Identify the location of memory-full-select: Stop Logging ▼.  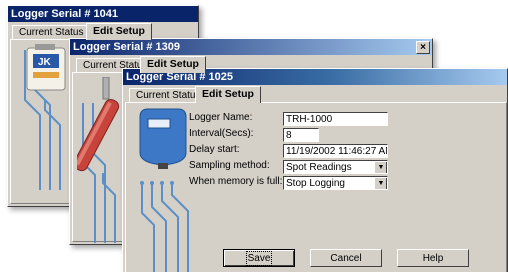
(335, 183).